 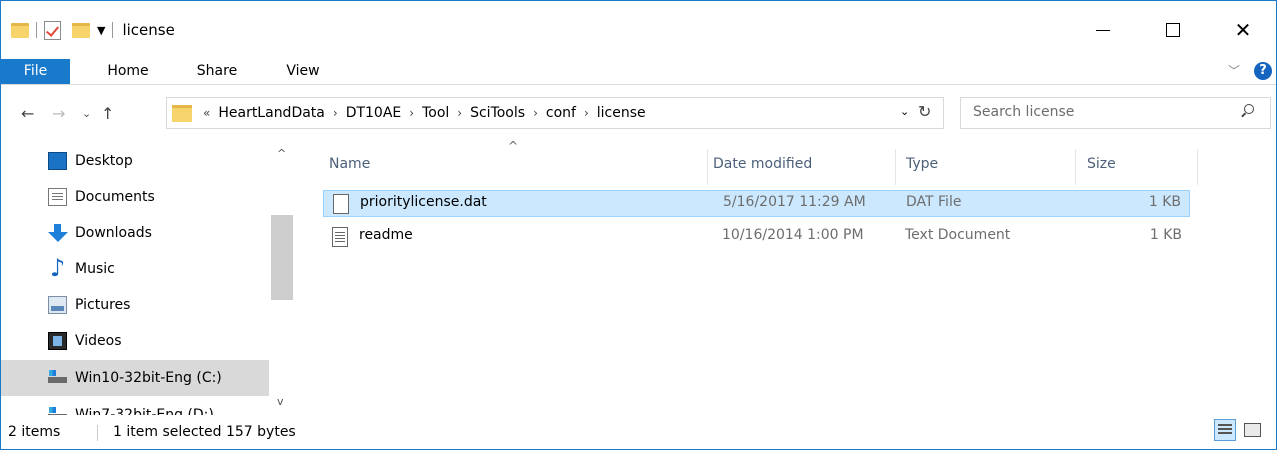 What do you see at coordinates (204, 432) in the screenshot?
I see `selection-info: 1 item selected 157 bytes` at bounding box center [204, 432].